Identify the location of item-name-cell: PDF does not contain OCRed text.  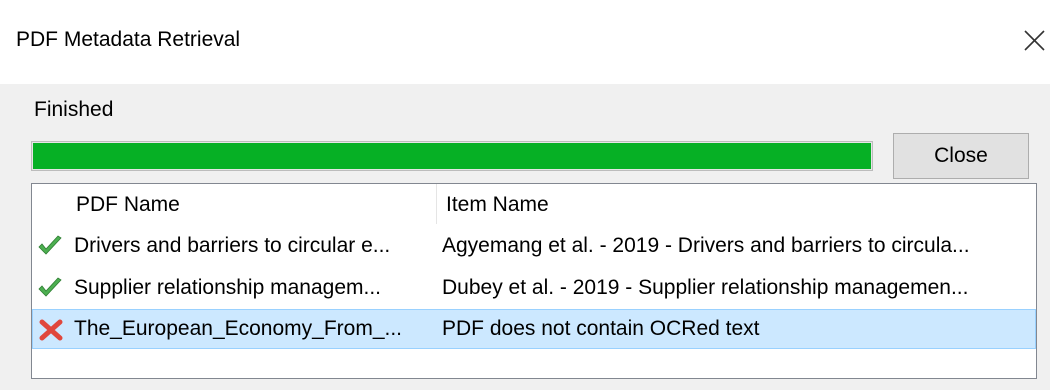
(601, 328).